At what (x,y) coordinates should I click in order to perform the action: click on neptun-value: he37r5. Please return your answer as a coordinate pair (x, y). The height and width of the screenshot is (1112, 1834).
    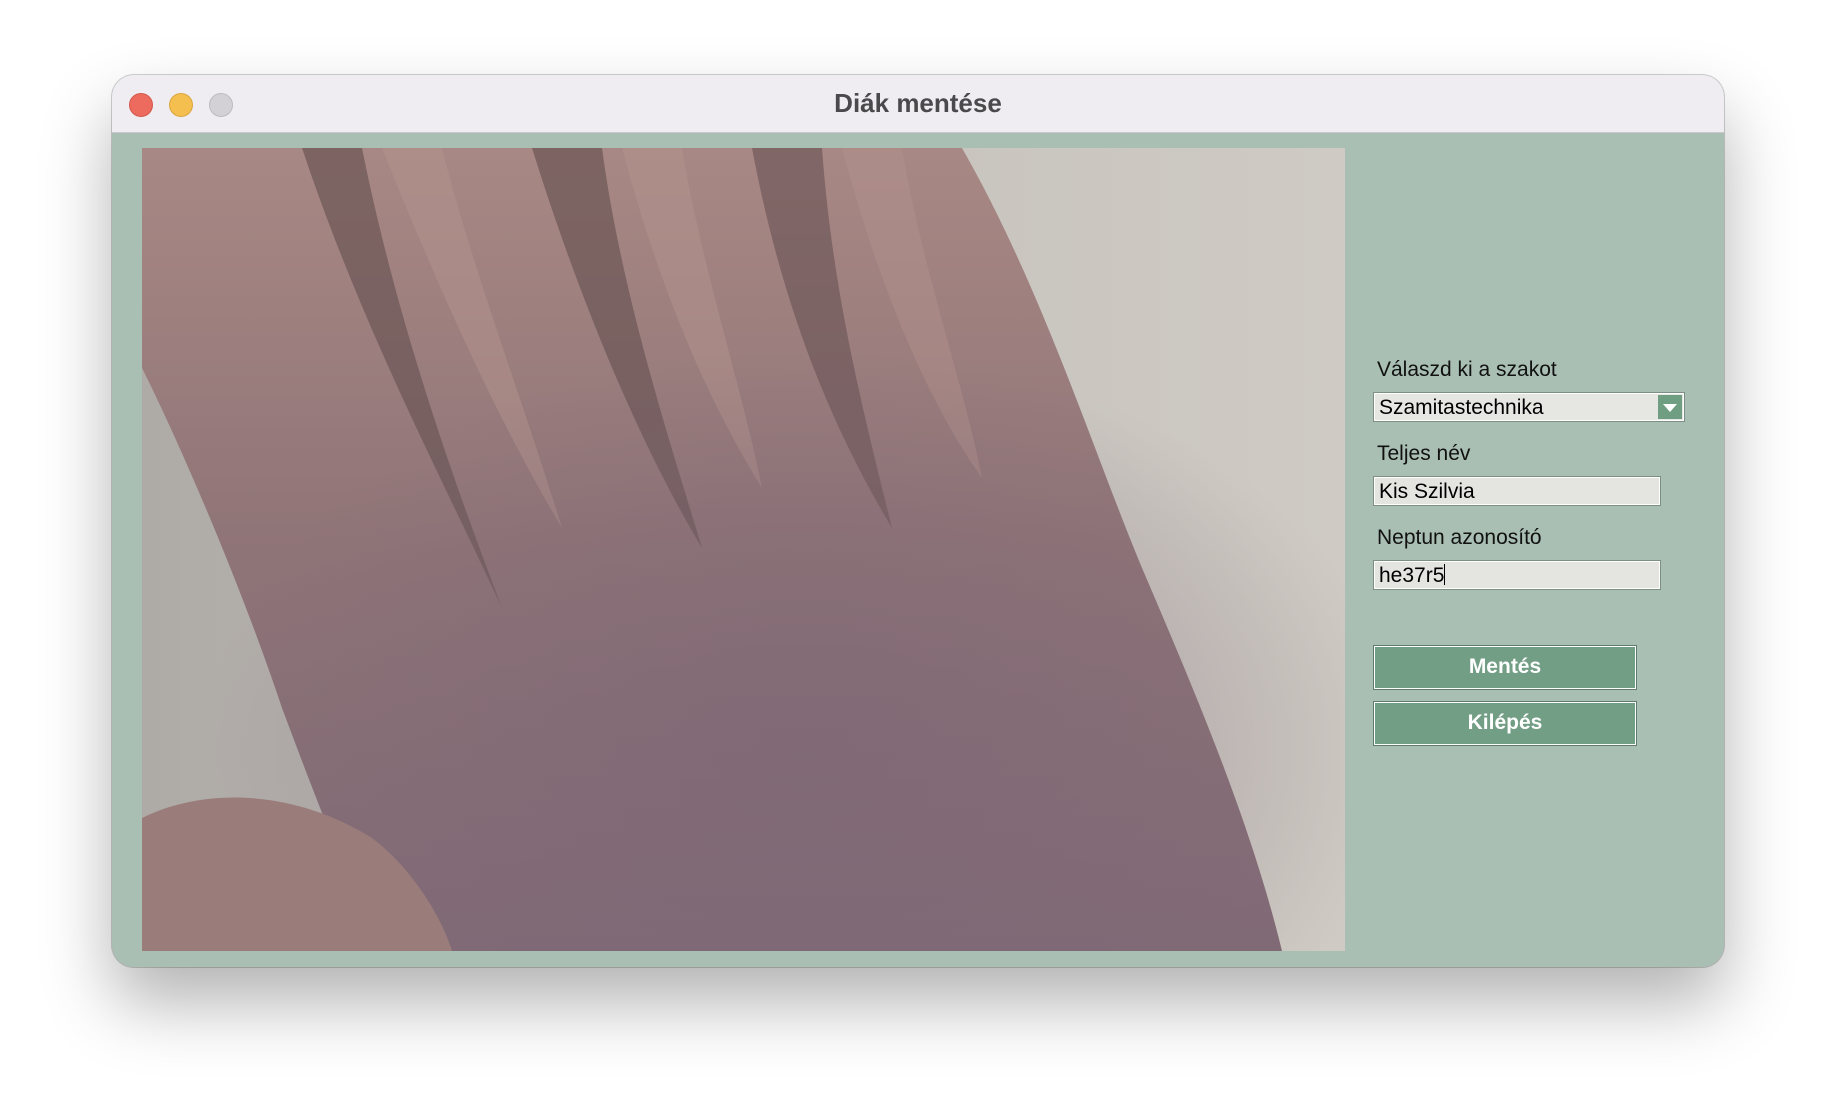
    Looking at the image, I should click on (1412, 575).